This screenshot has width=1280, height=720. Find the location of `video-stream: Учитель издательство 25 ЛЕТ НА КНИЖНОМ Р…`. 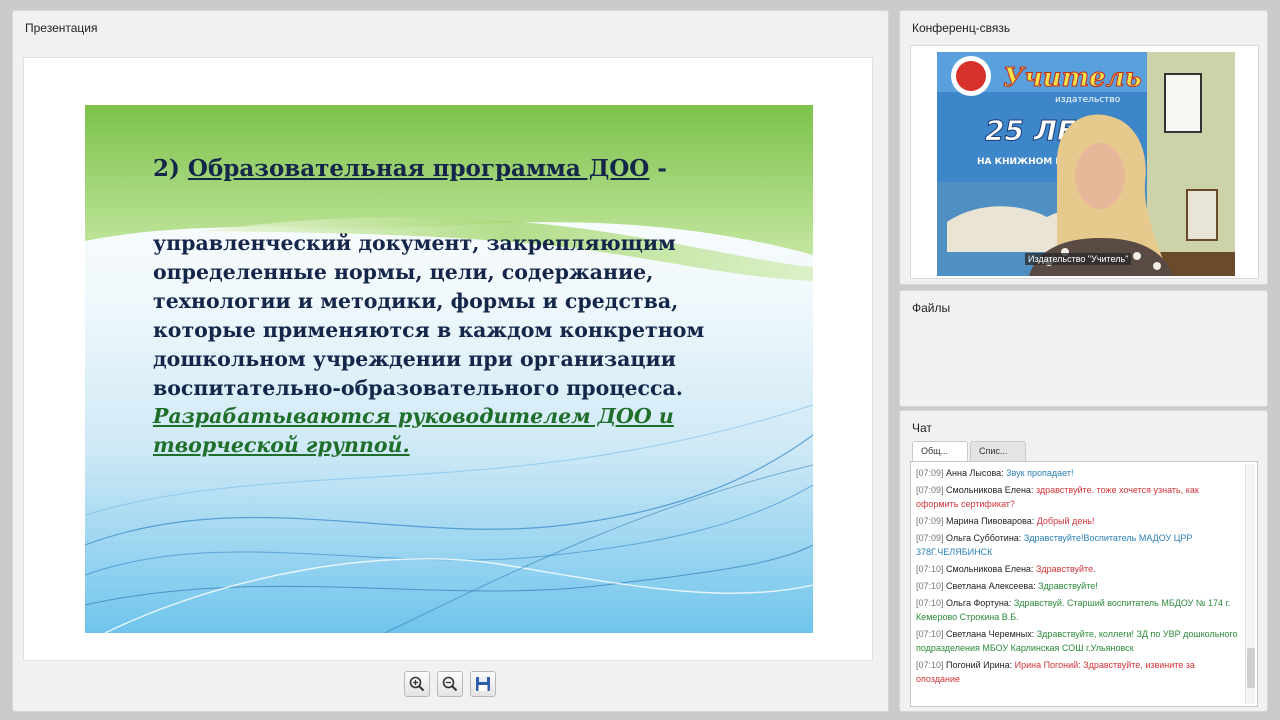

video-stream: Учитель издательство 25 ЛЕТ НА КНИЖНОМ Р… is located at coordinates (1086, 164).